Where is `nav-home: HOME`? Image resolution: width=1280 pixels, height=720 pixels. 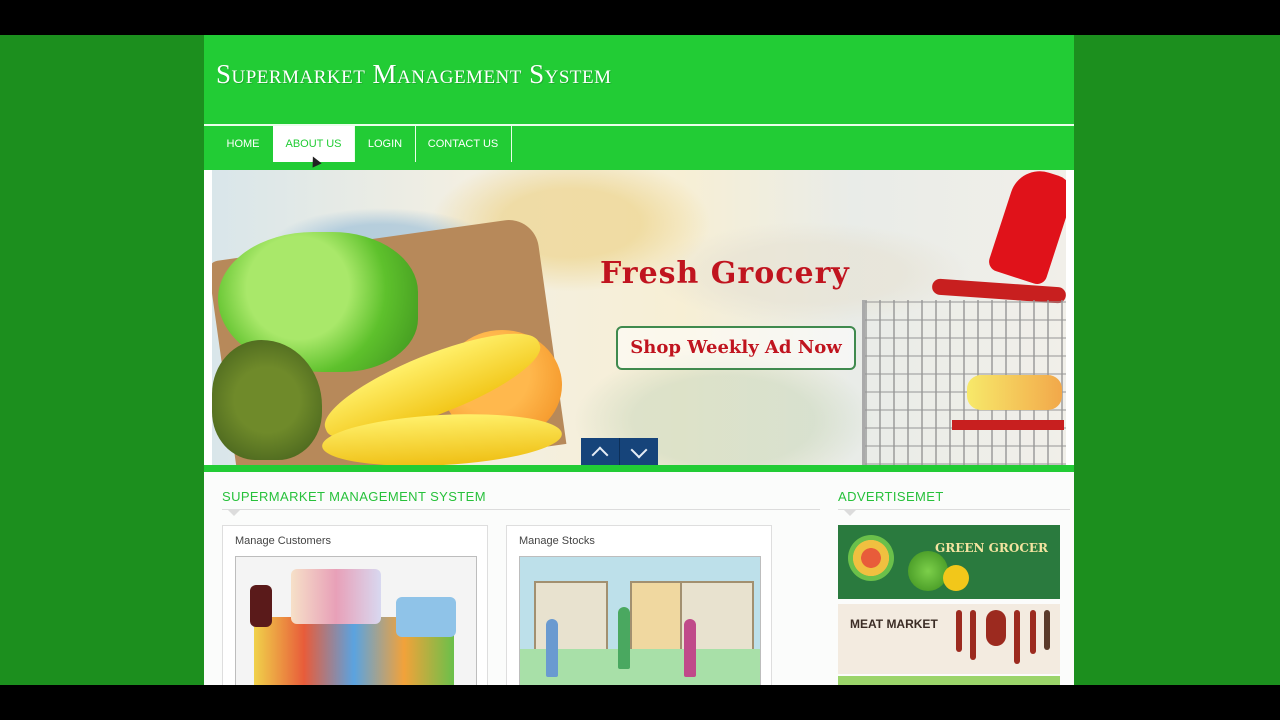 nav-home: HOME is located at coordinates (243, 144).